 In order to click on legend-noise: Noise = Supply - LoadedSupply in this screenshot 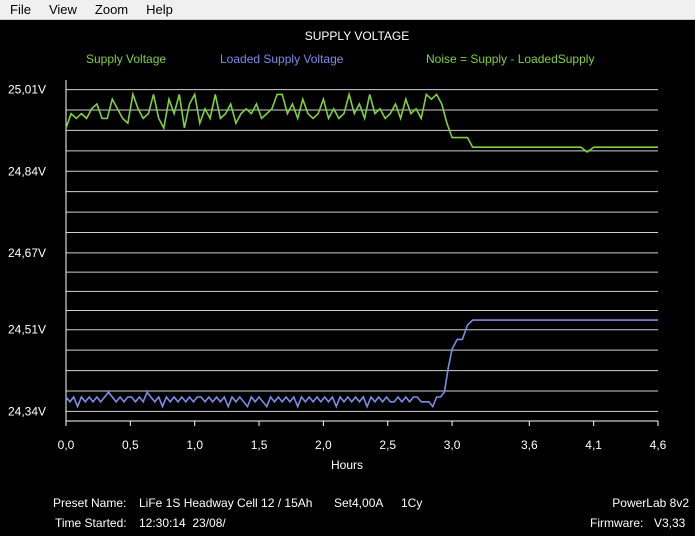, I will do `click(510, 59)`.